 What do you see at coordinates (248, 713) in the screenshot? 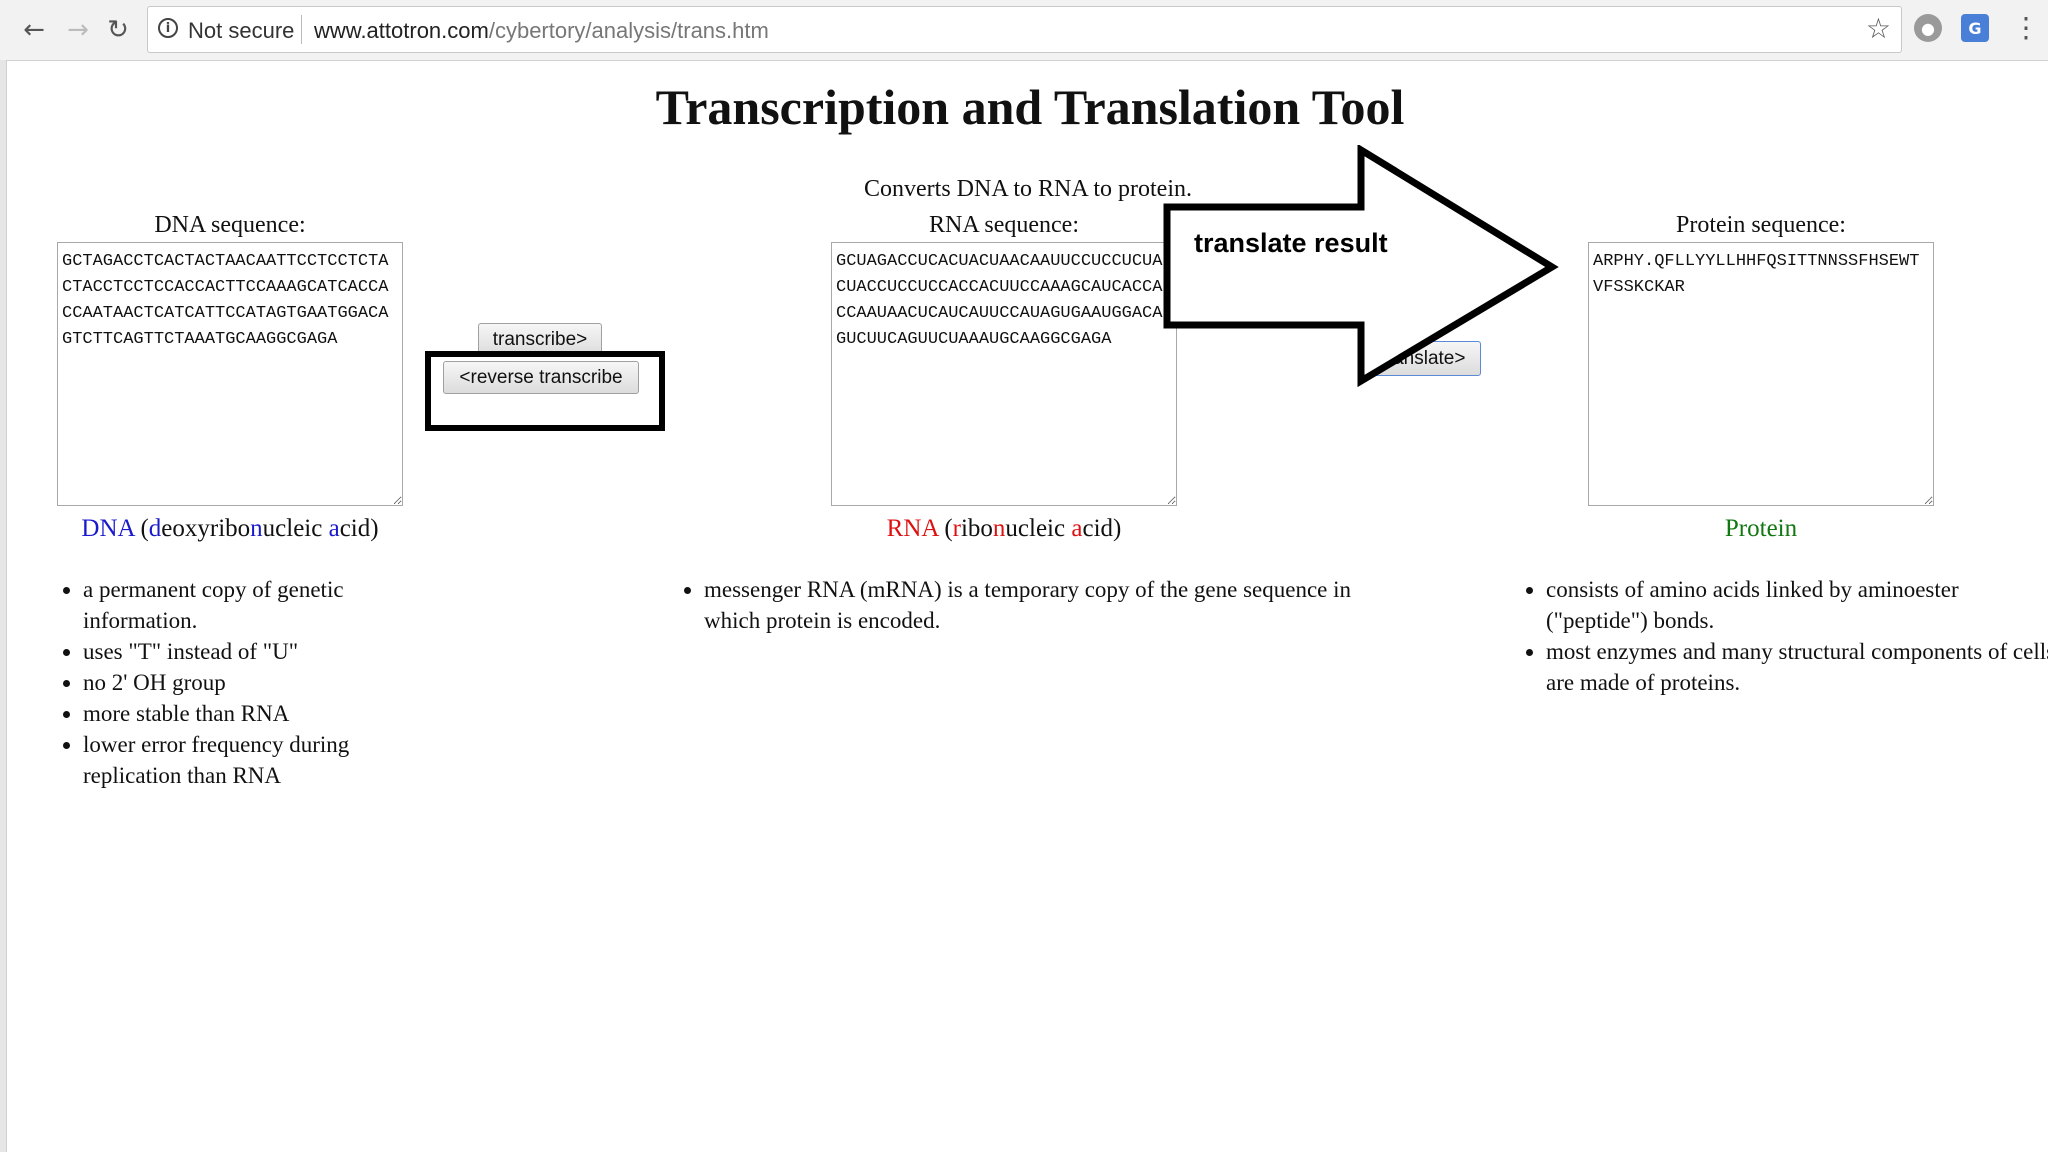
I see `list-item: more stable than RNA` at bounding box center [248, 713].